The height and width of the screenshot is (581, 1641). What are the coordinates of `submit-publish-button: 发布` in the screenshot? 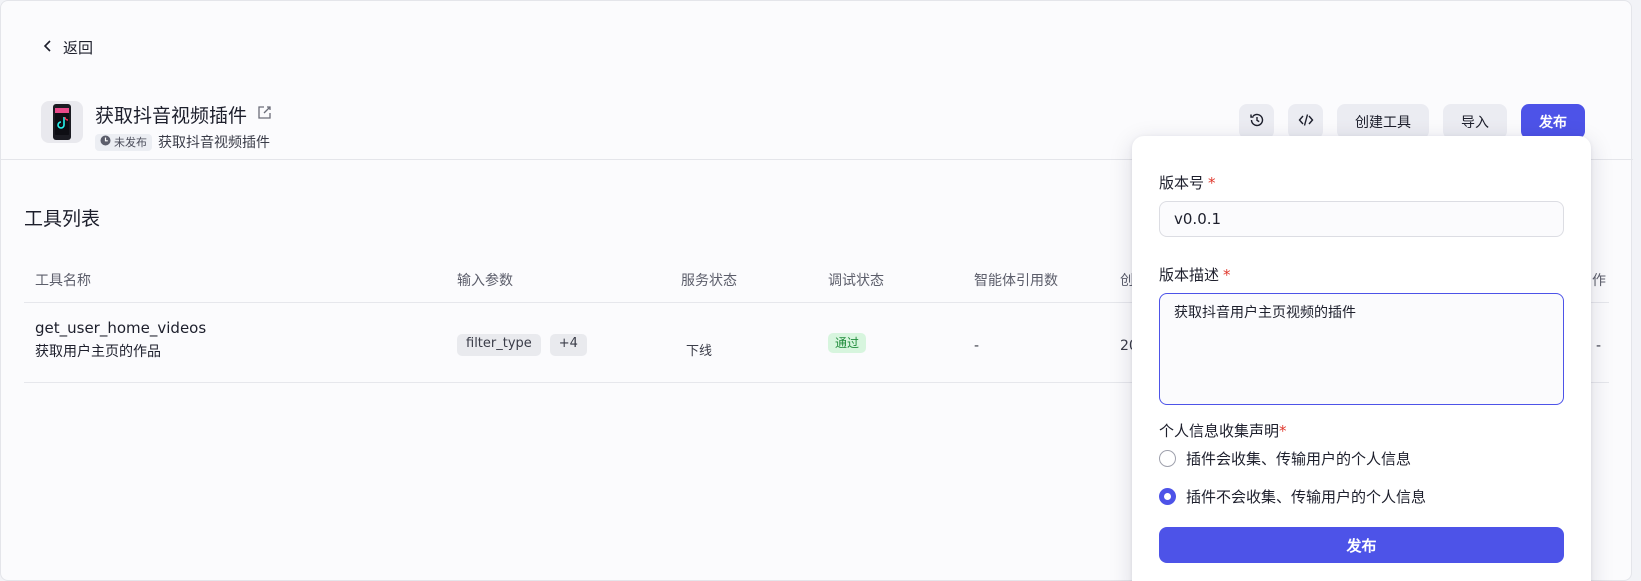 It's located at (1361, 545).